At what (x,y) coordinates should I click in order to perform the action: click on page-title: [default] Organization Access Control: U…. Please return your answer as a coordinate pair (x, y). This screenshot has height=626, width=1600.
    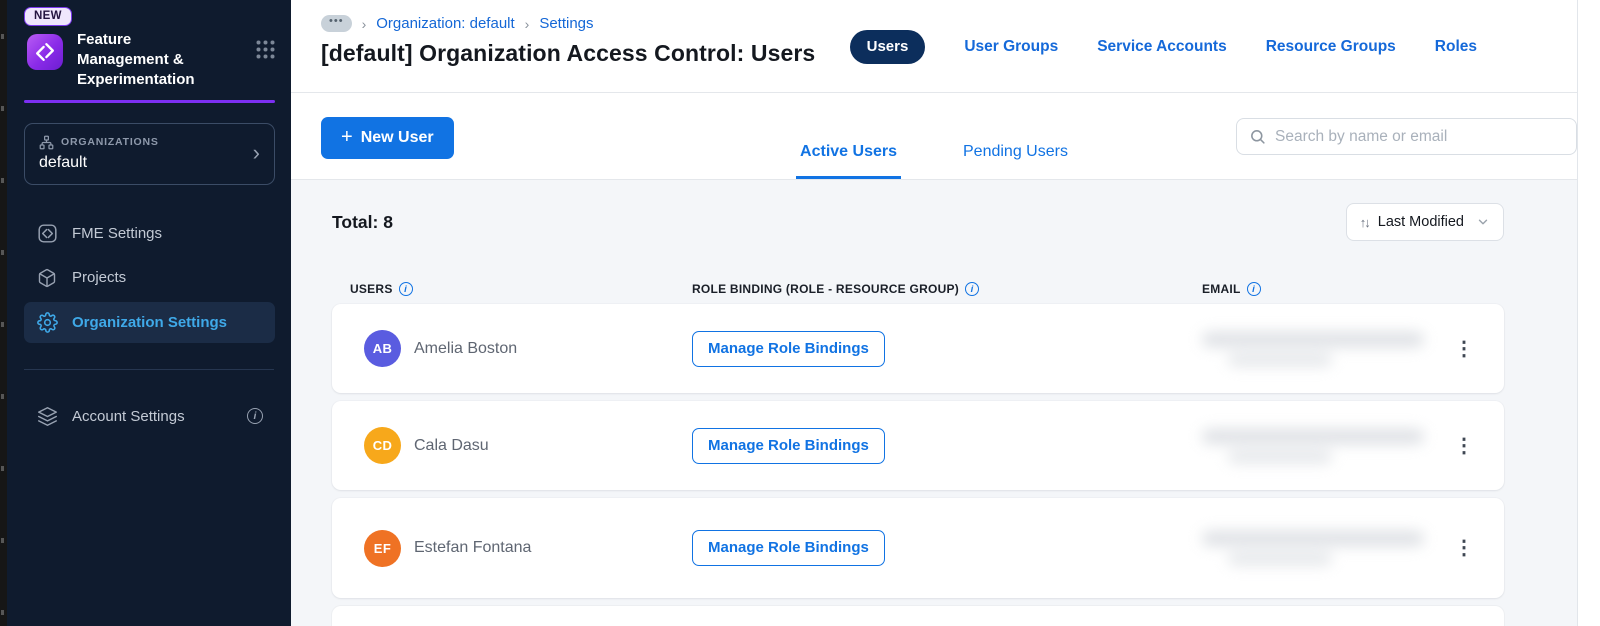
    Looking at the image, I should click on (568, 53).